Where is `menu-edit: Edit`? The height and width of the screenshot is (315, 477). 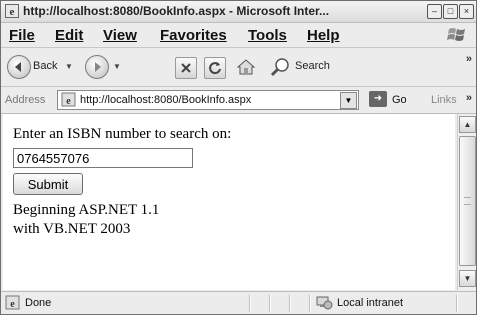
menu-edit: Edit is located at coordinates (69, 35).